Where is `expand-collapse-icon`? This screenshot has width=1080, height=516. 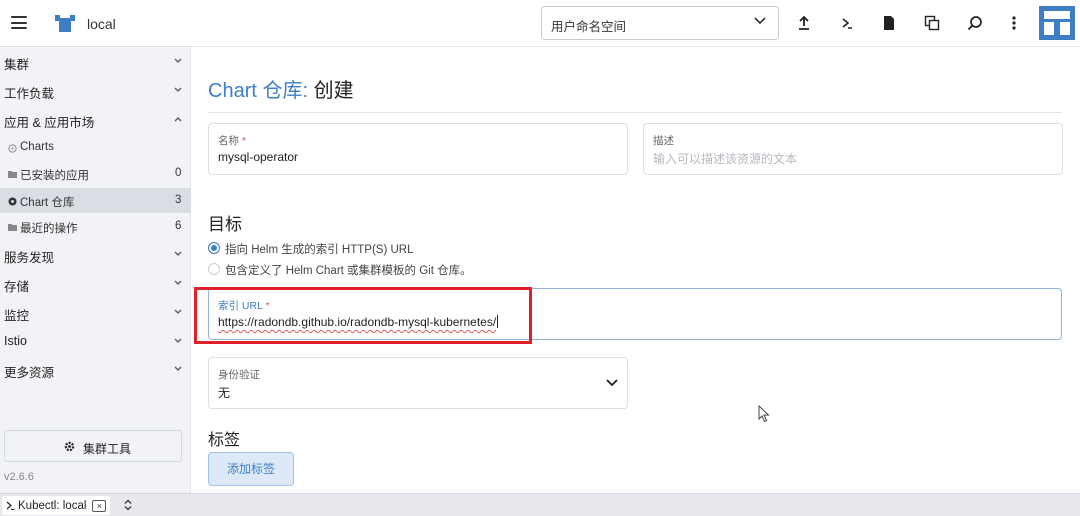 expand-collapse-icon is located at coordinates (128, 505).